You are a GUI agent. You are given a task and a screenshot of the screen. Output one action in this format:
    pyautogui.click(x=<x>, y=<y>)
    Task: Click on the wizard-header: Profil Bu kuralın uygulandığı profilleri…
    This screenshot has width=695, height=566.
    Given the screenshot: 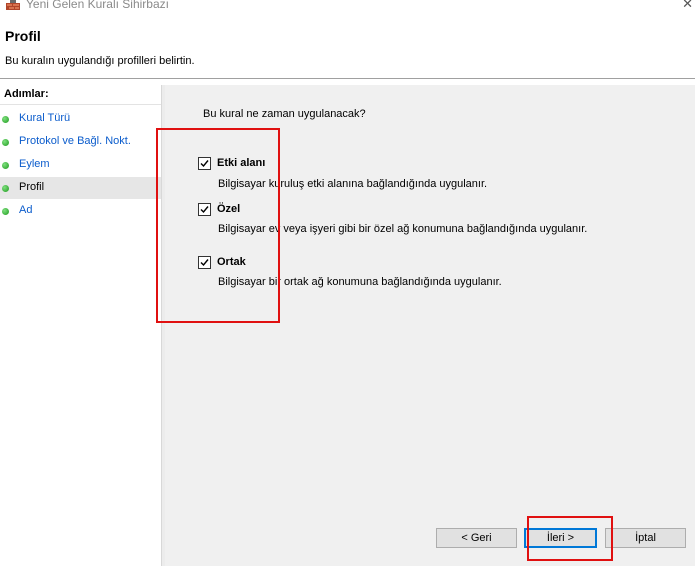 What is the action you would take?
    pyautogui.click(x=347, y=46)
    